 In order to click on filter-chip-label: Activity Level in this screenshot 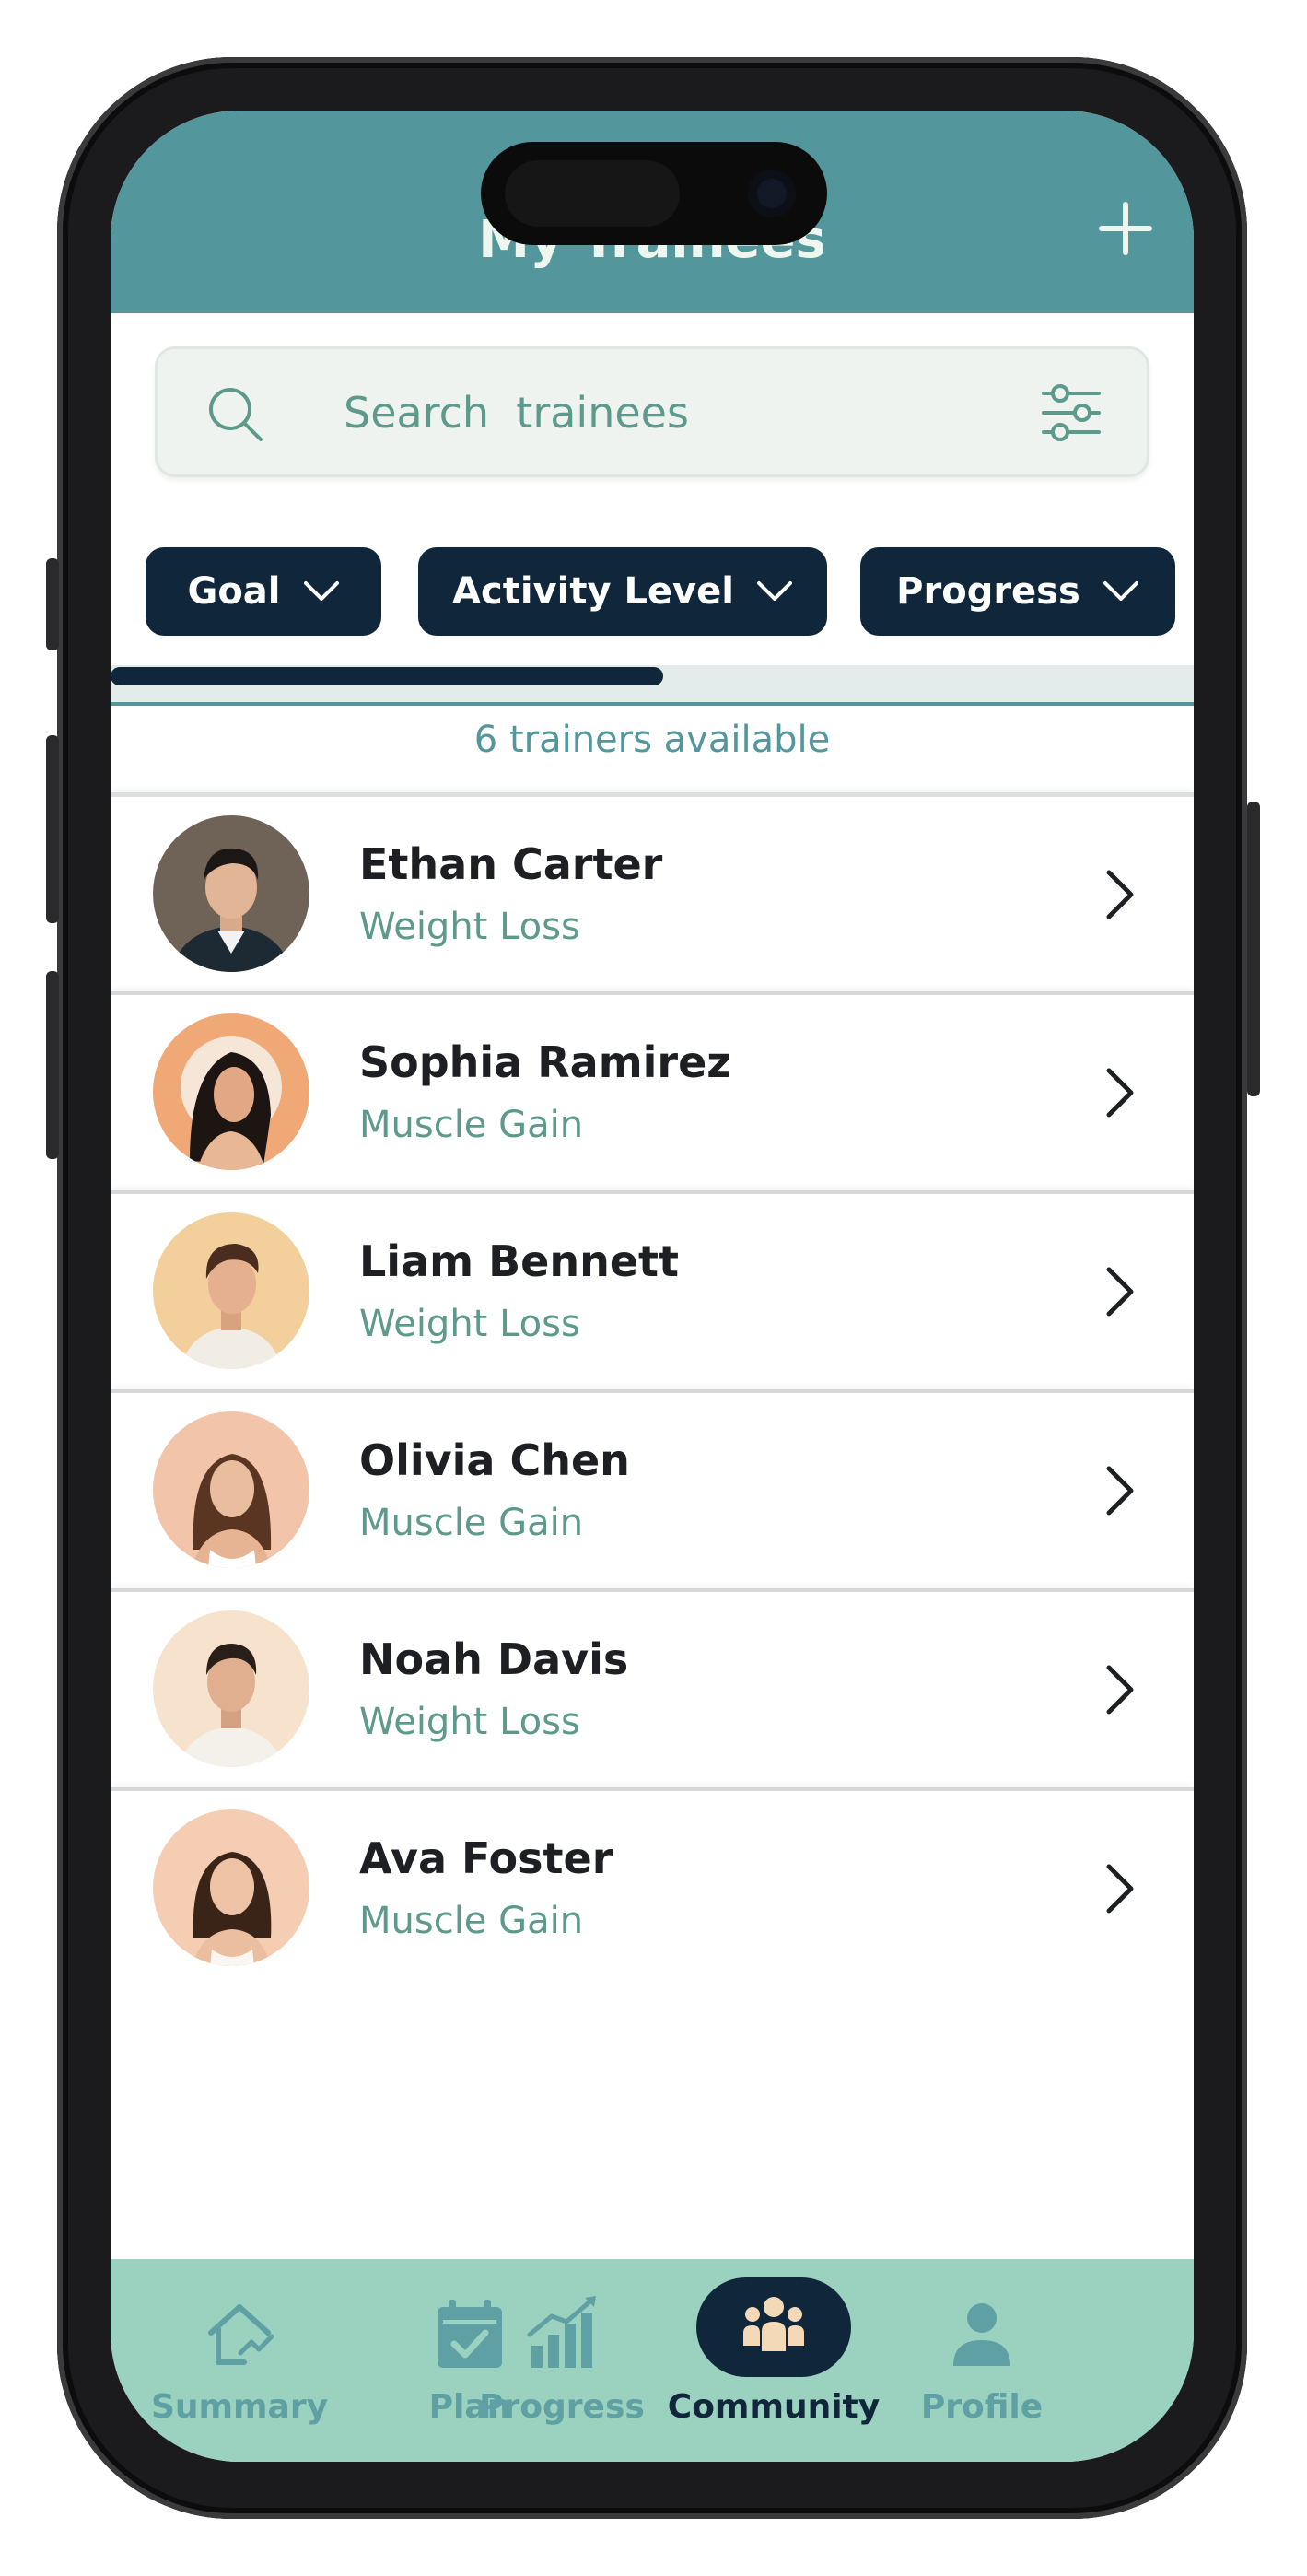, I will do `click(593, 591)`.